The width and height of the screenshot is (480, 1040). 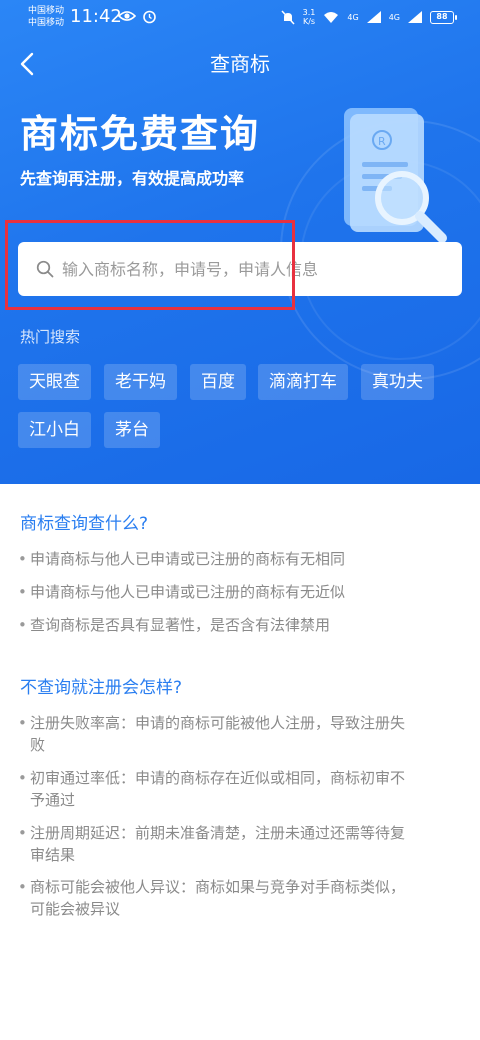 What do you see at coordinates (50, 337) in the screenshot?
I see `hot-search-label: 热门搜索` at bounding box center [50, 337].